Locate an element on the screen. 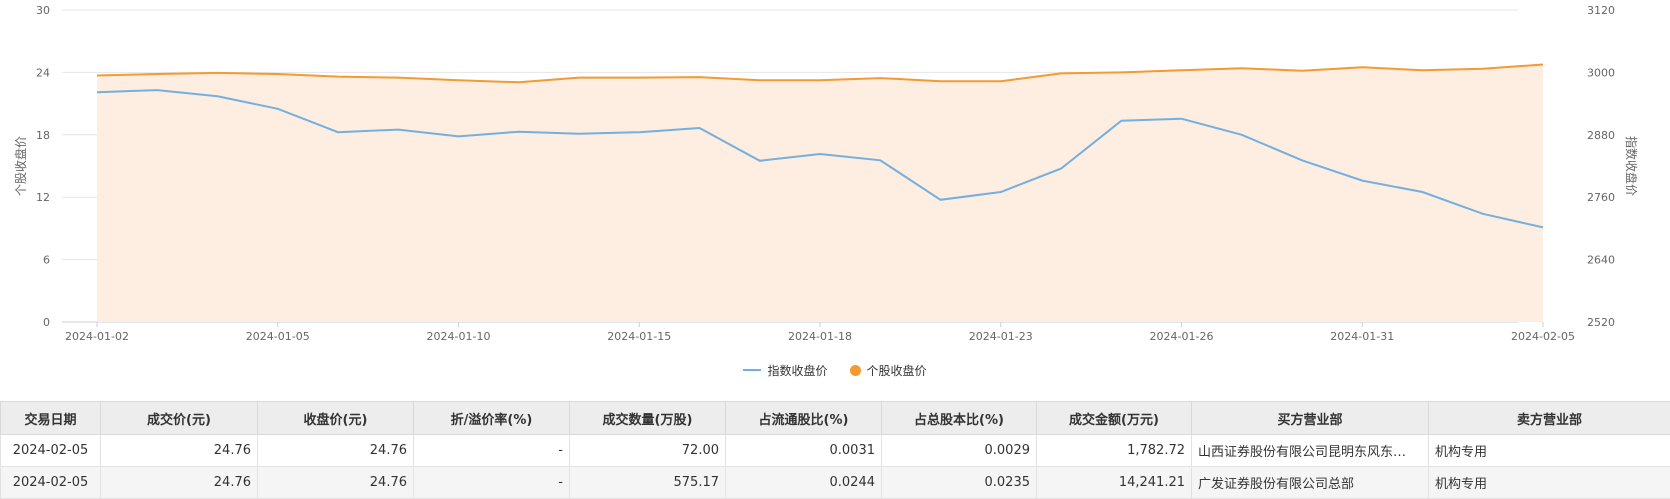  cell-float-ratio: 0.0031 is located at coordinates (803, 450).